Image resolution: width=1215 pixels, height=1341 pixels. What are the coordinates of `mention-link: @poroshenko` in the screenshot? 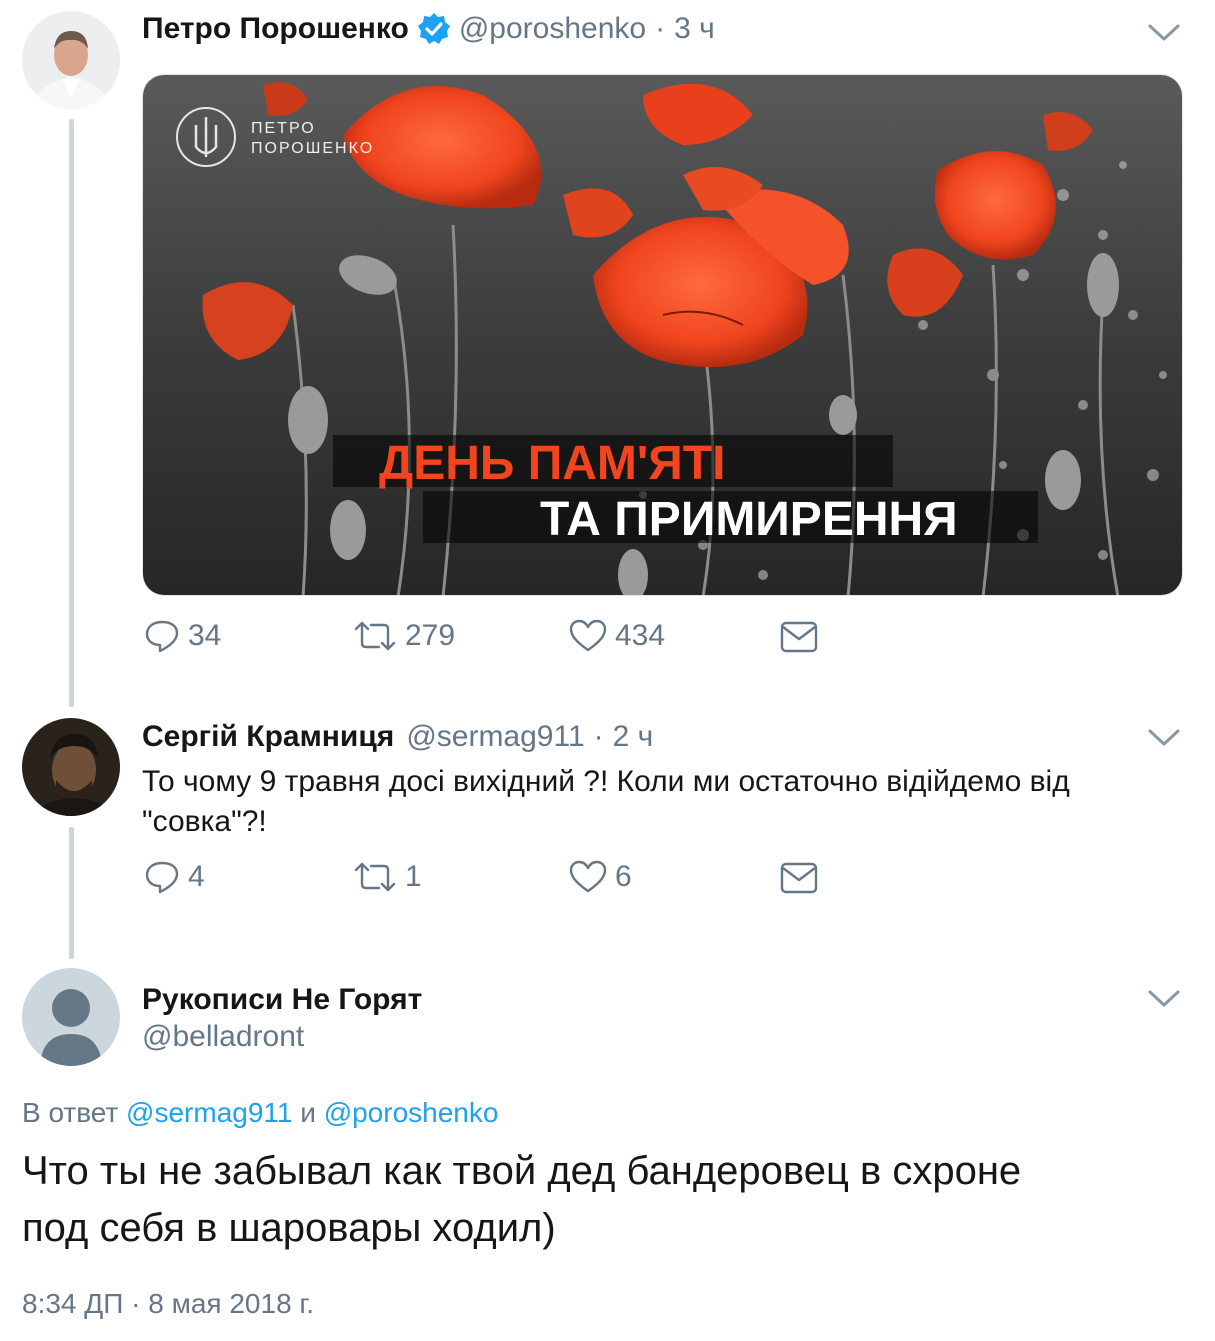 It's located at (411, 1112).